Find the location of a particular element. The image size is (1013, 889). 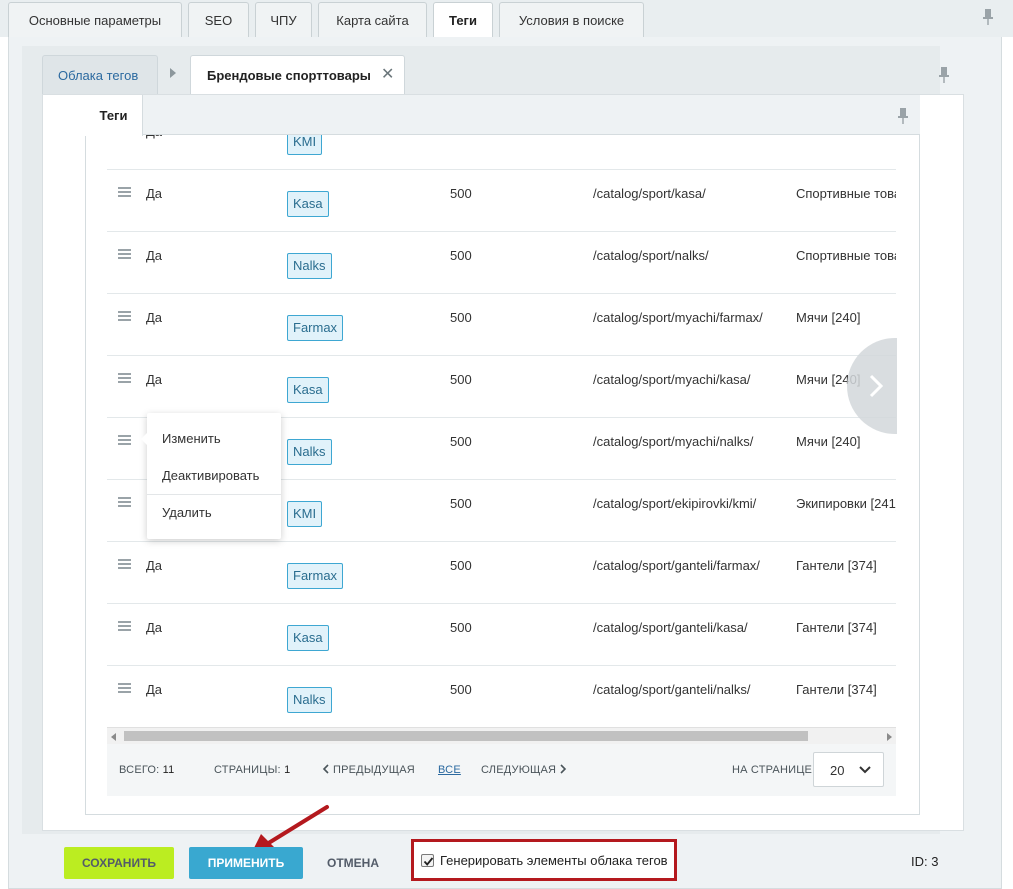

menu-item-delete: Удалить is located at coordinates (187, 512).